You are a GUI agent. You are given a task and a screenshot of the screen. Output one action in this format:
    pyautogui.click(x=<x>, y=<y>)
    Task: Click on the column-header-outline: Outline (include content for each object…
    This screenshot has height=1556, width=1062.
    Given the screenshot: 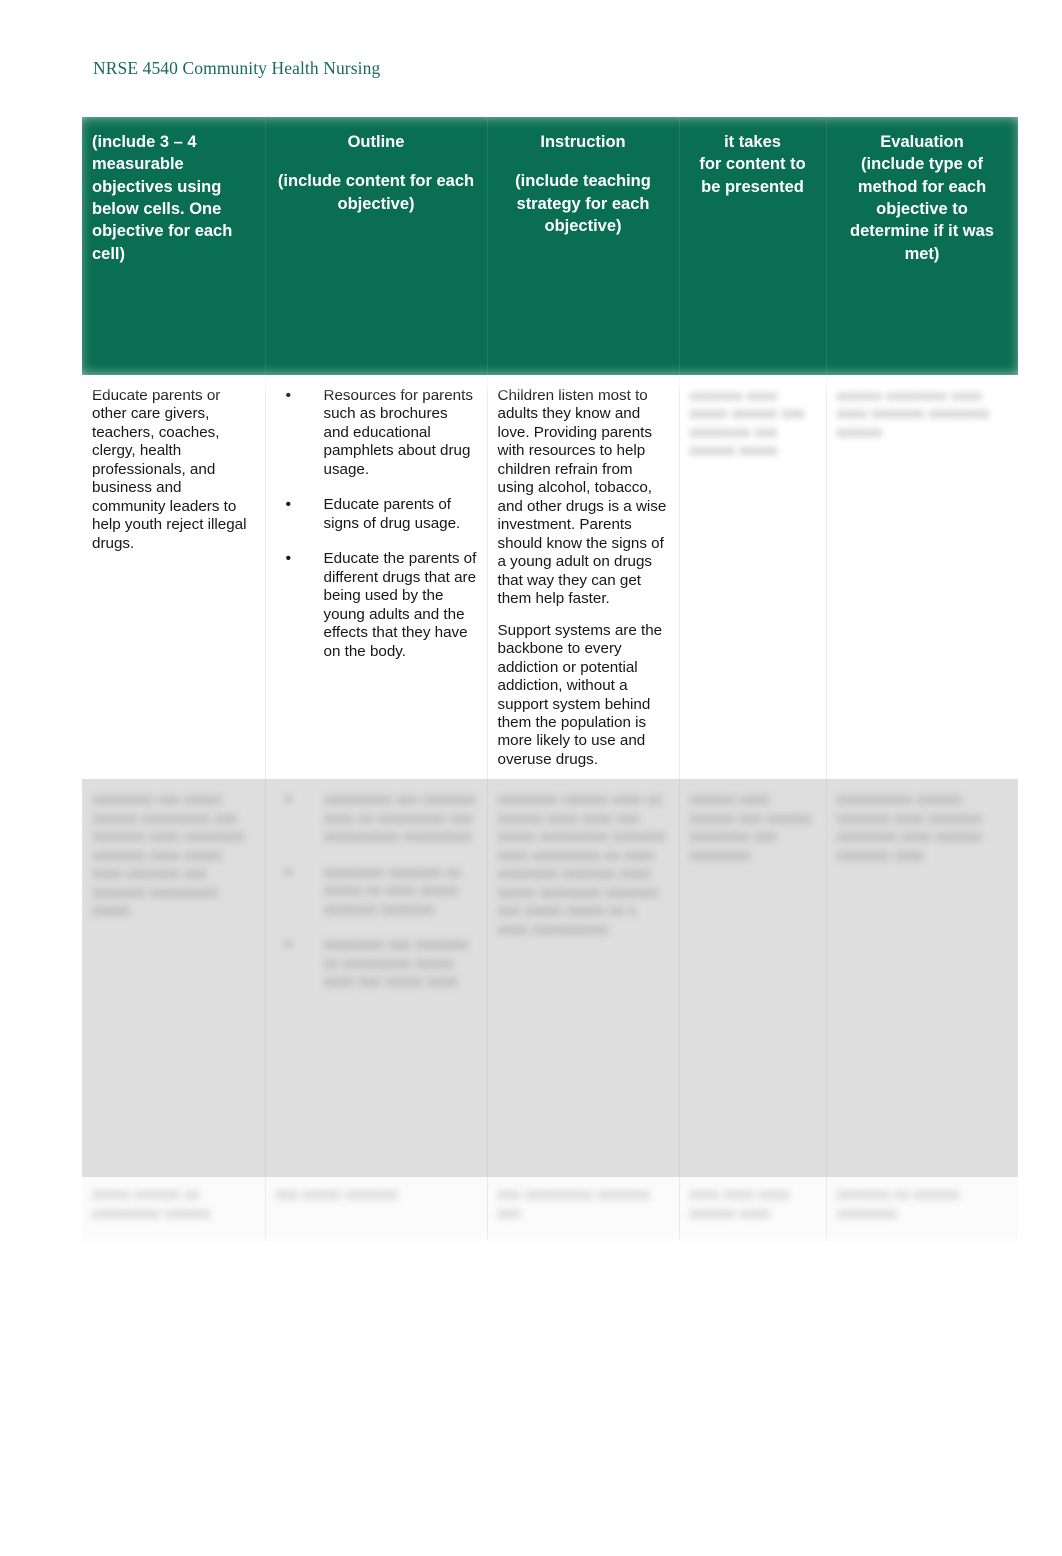 What is the action you would take?
    pyautogui.click(x=376, y=246)
    